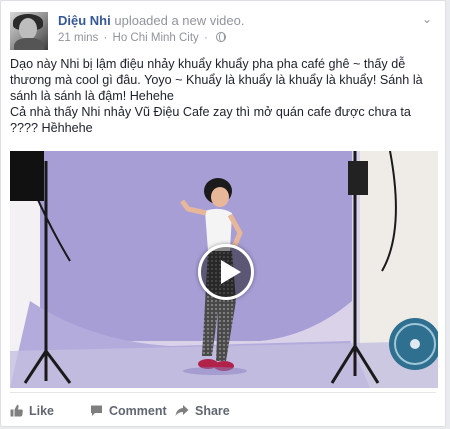 The width and height of the screenshot is (450, 429). I want to click on share-label: Share, so click(212, 411).